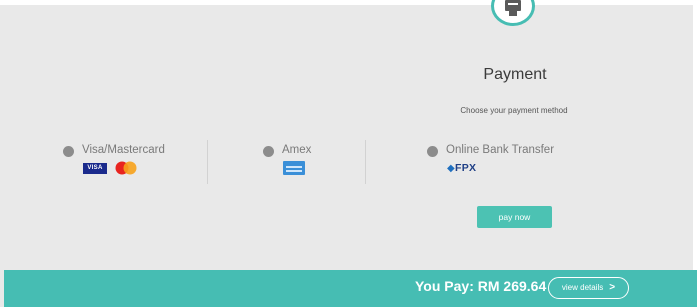 This screenshot has height=307, width=697. I want to click on mastercard-logo, so click(126, 168).